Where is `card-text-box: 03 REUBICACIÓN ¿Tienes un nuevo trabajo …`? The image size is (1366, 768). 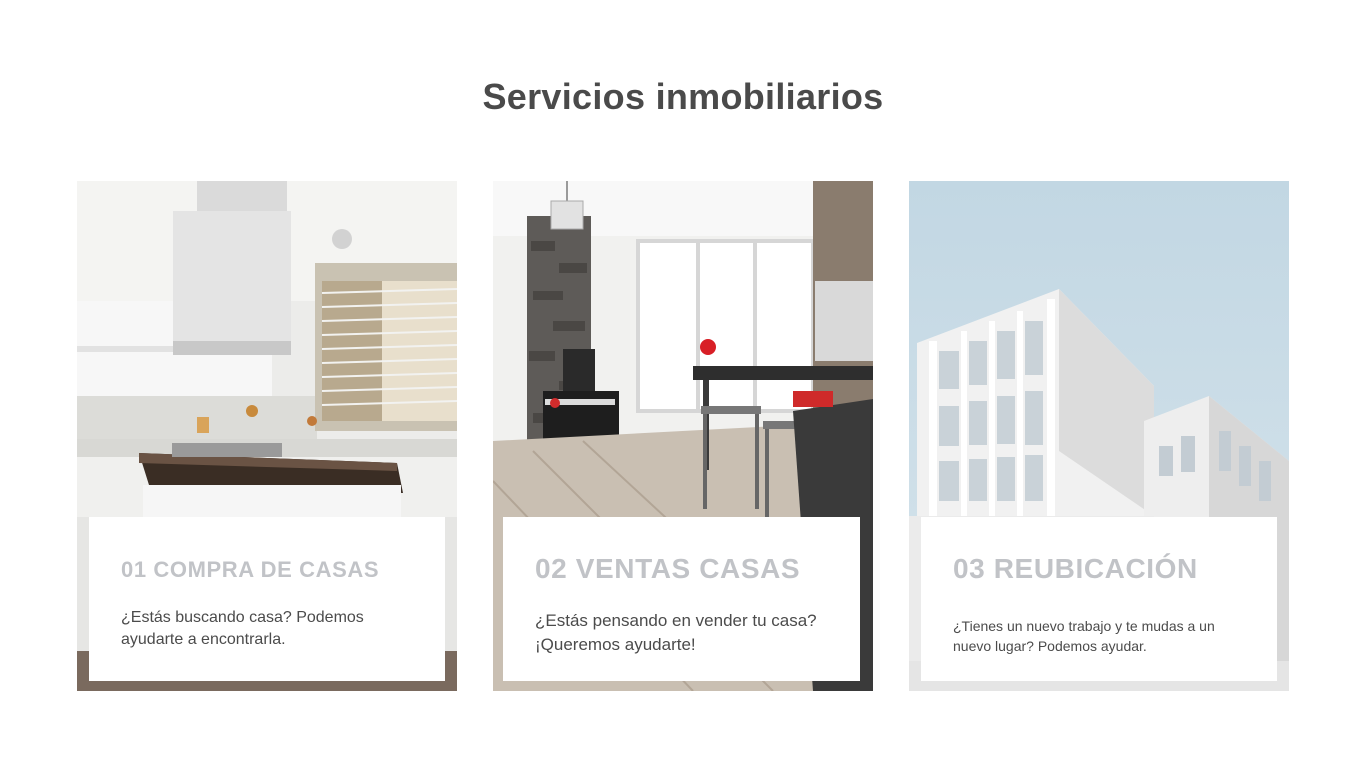
card-text-box: 03 REUBICACIÓN ¿Tienes un nuevo trabajo … is located at coordinates (1099, 599).